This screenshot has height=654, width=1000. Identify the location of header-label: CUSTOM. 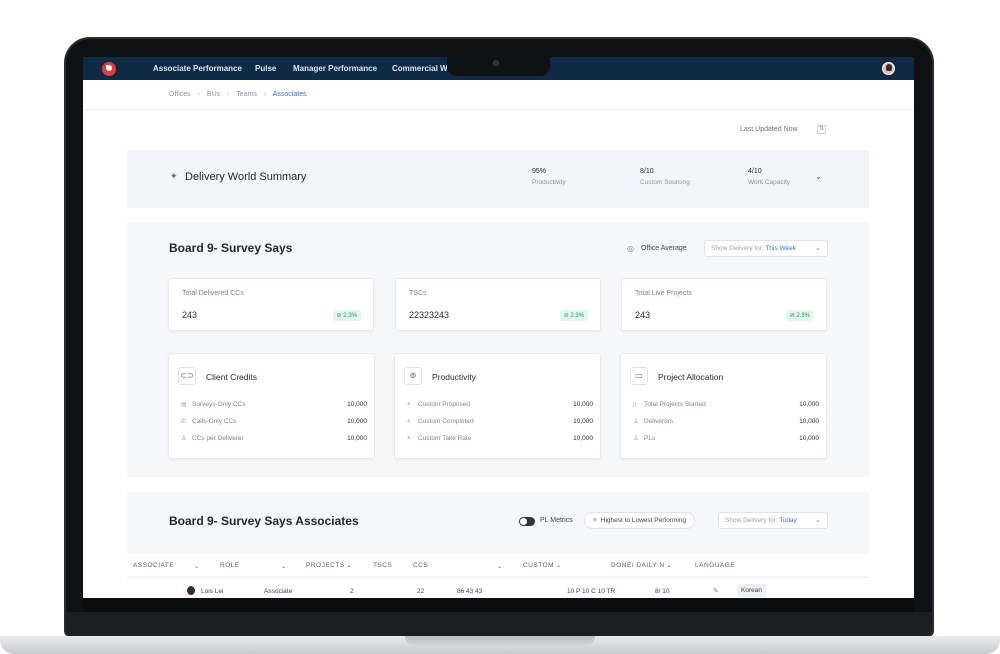
(539, 565).